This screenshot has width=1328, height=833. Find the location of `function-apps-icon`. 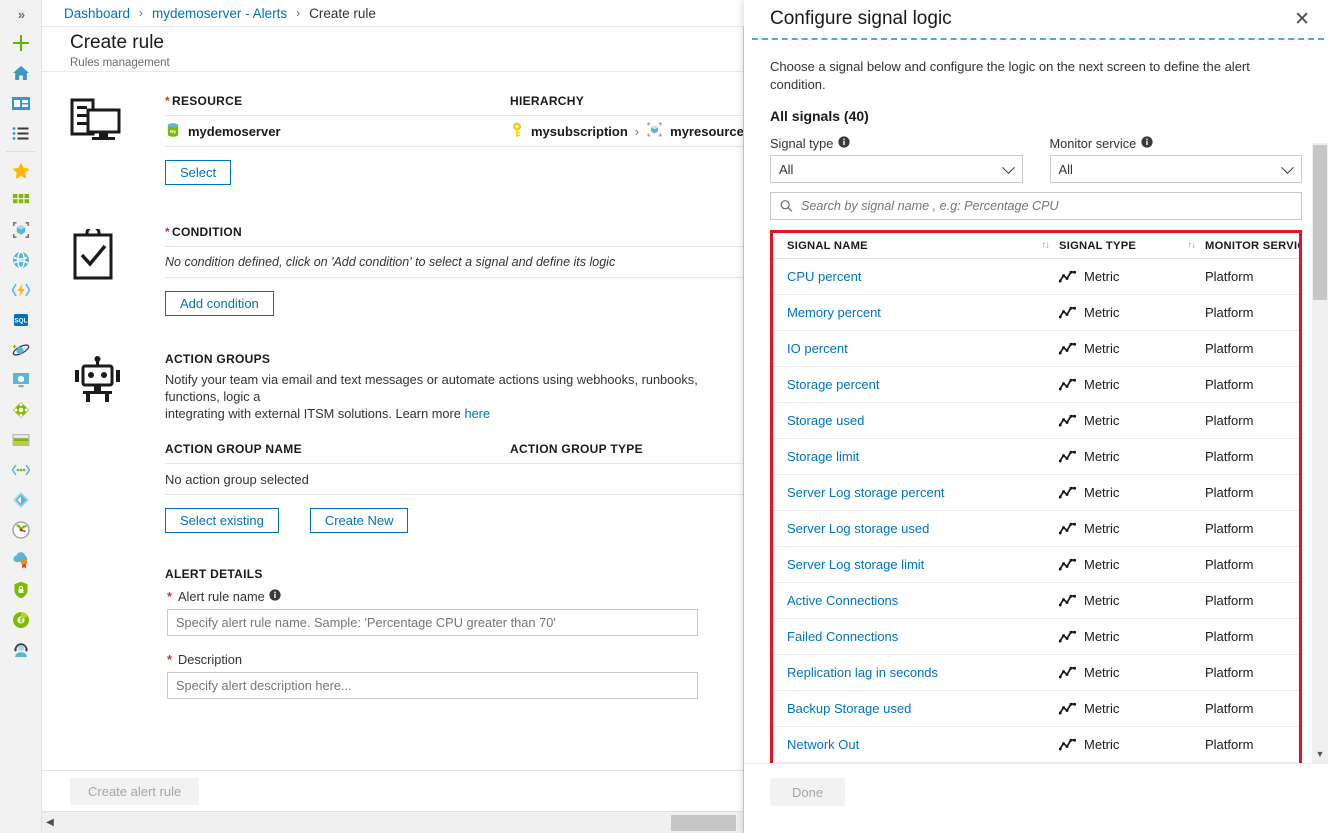

function-apps-icon is located at coordinates (20, 290).